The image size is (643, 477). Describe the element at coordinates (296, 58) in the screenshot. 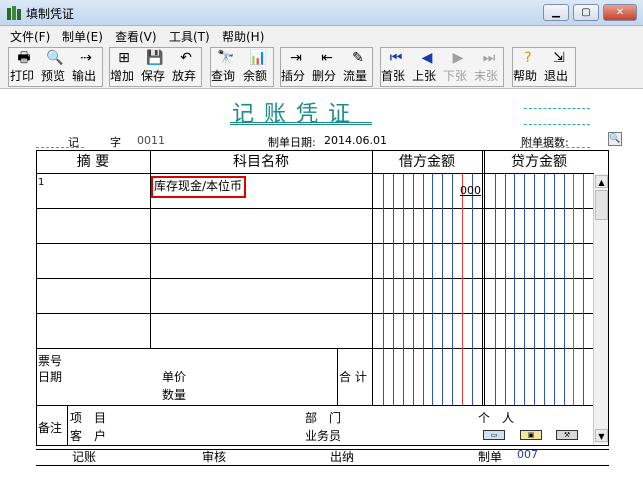

I see `insert-row-icon: ⇥` at that location.